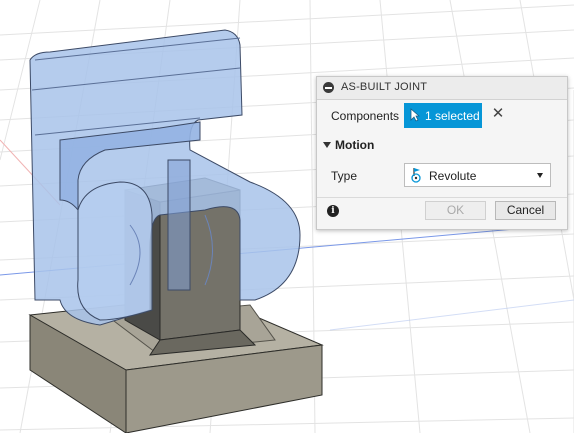 This screenshot has height=433, width=574. Describe the element at coordinates (442, 88) in the screenshot. I see `dialog-header: AS-BUILT JOINT` at that location.